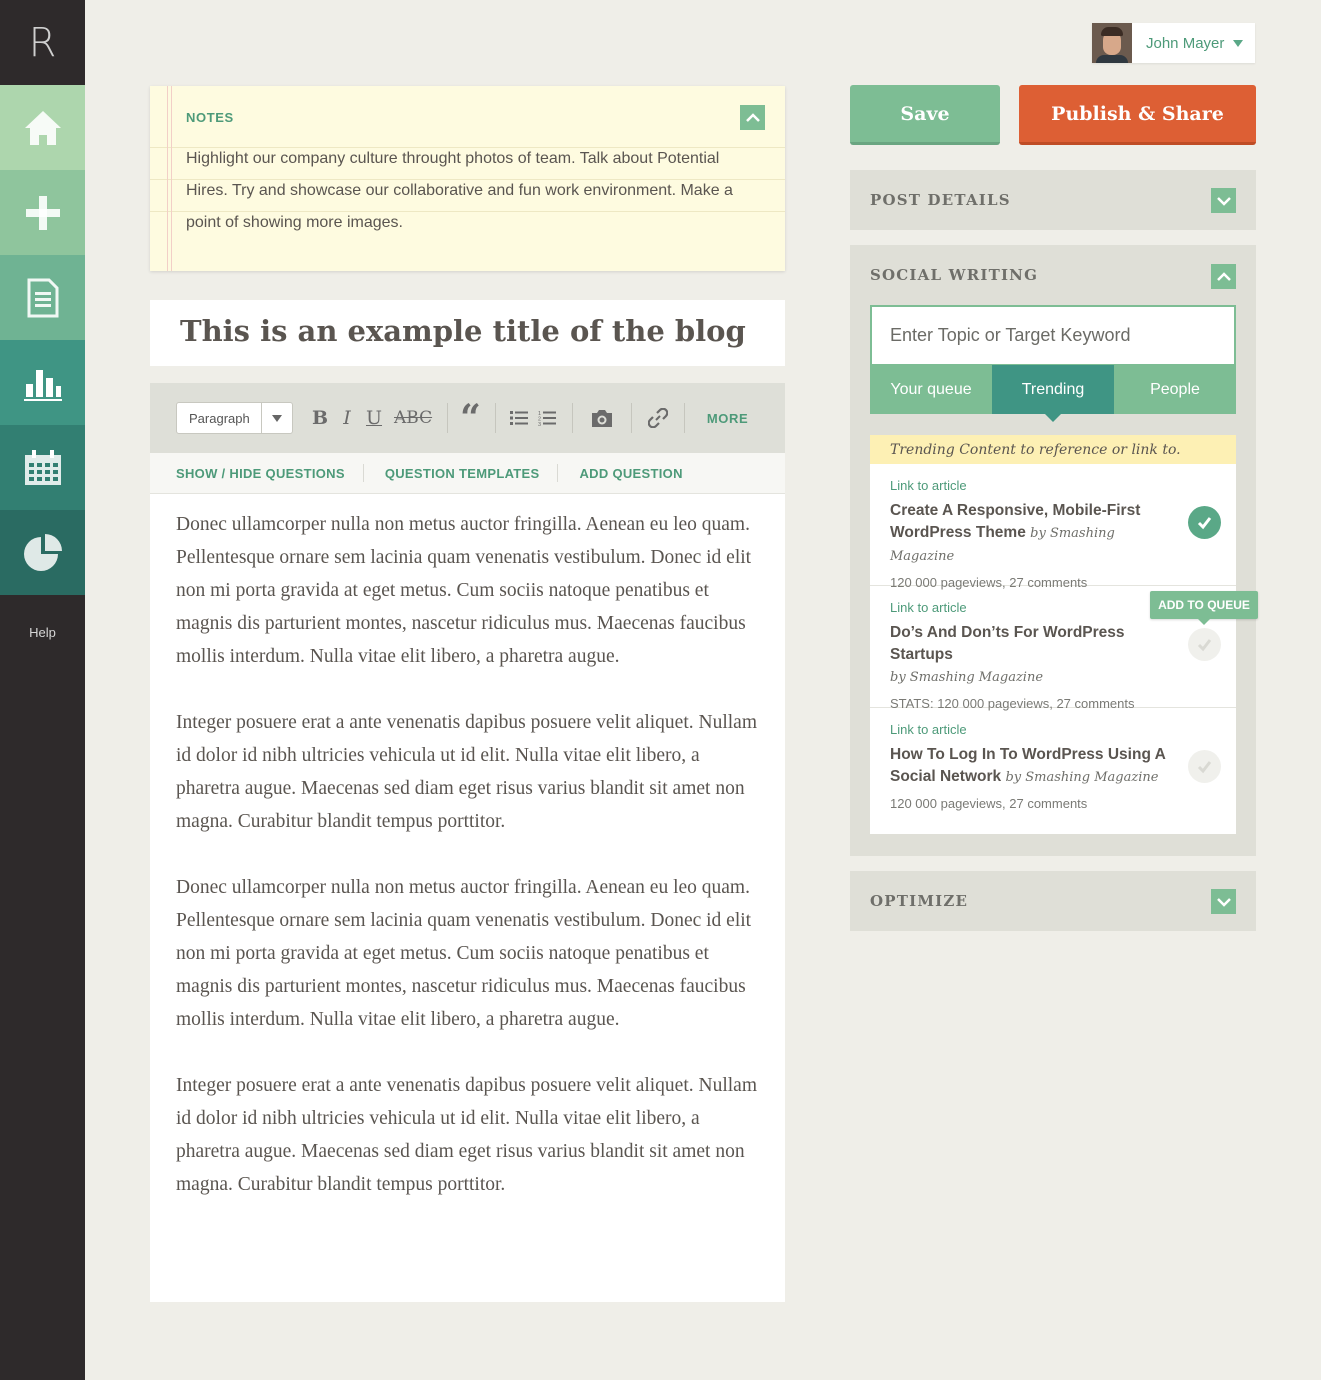  Describe the element at coordinates (374, 418) in the screenshot. I see `underline-button: U` at that location.